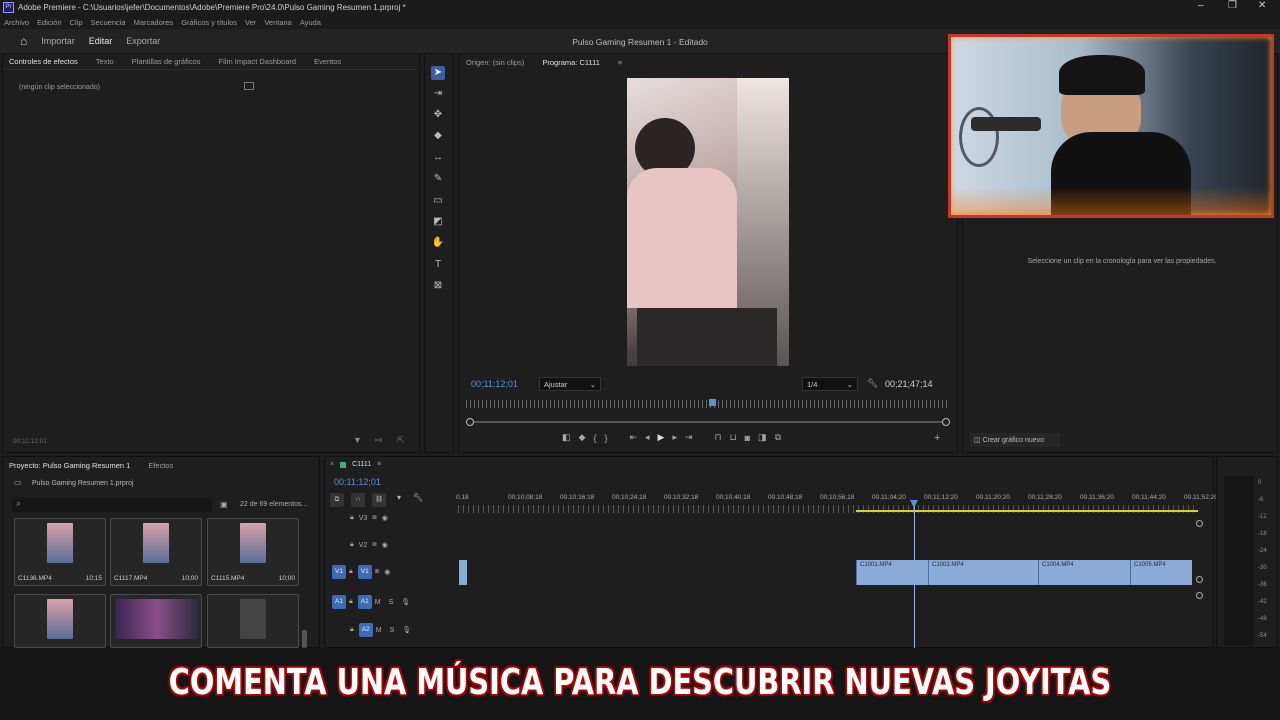 The height and width of the screenshot is (720, 1280). What do you see at coordinates (154, 22) in the screenshot?
I see `menu-marcadores: Marcadores` at bounding box center [154, 22].